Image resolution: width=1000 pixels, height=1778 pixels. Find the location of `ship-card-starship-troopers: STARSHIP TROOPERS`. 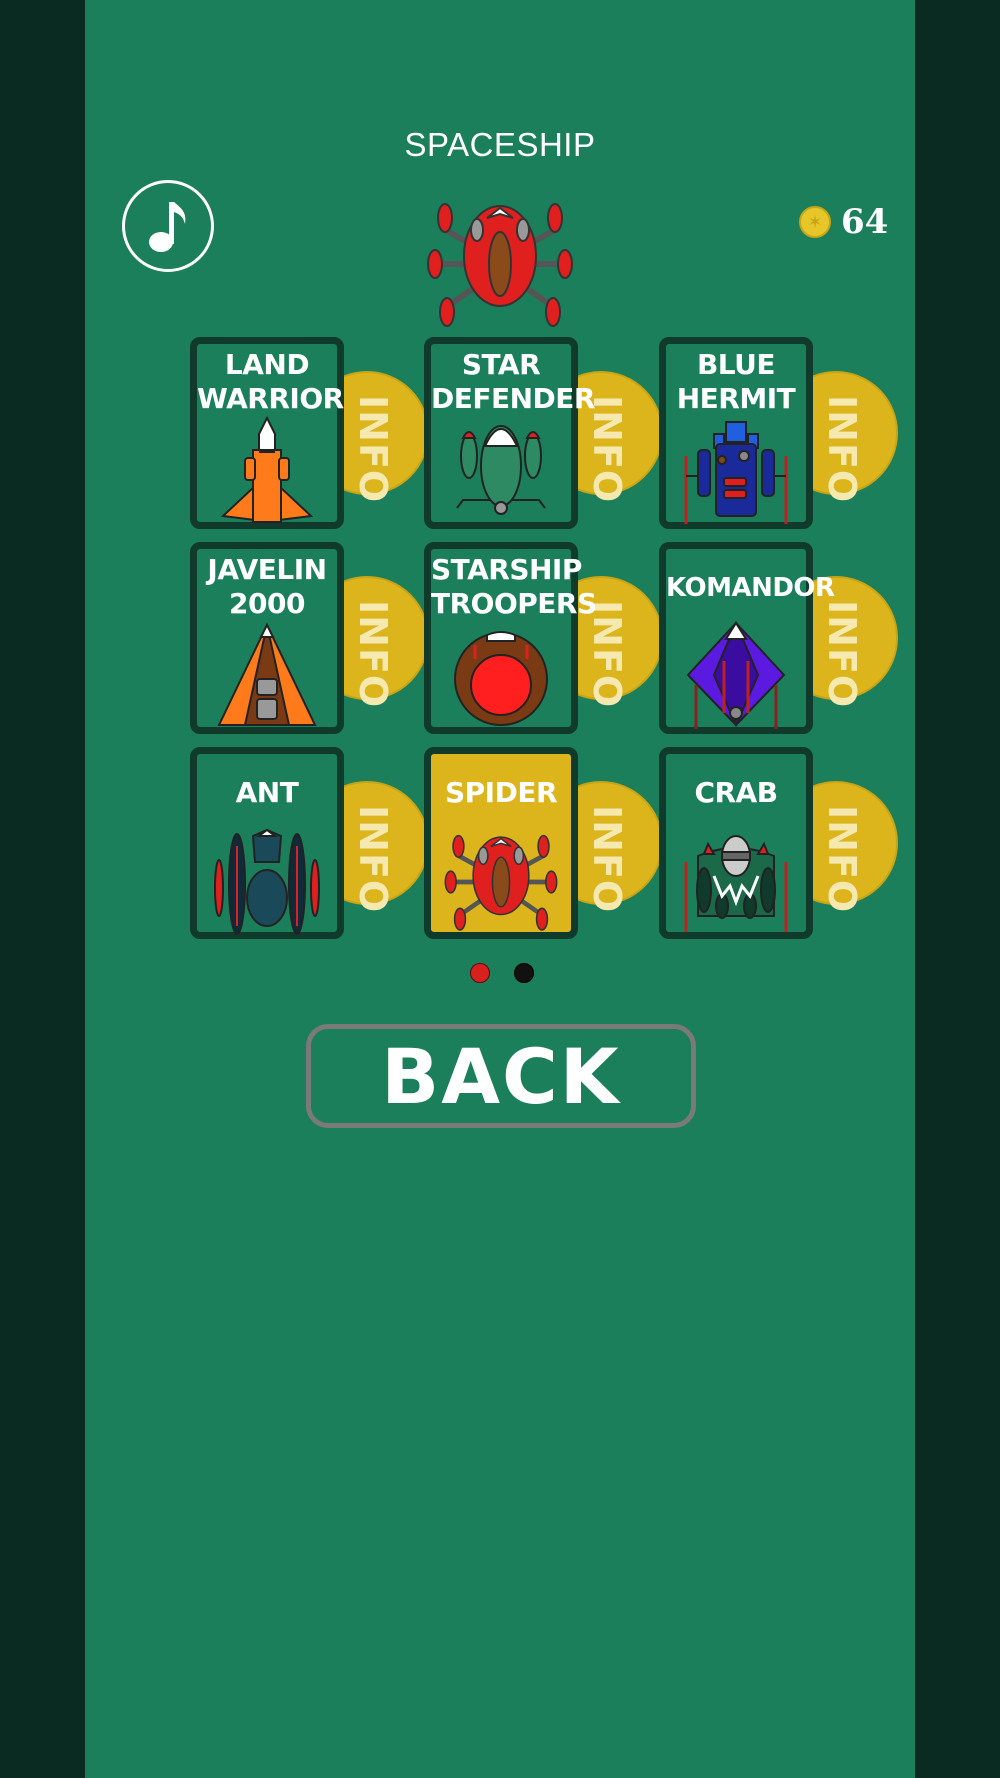

ship-card-starship-troopers: STARSHIP TROOPERS is located at coordinates (510, 638).